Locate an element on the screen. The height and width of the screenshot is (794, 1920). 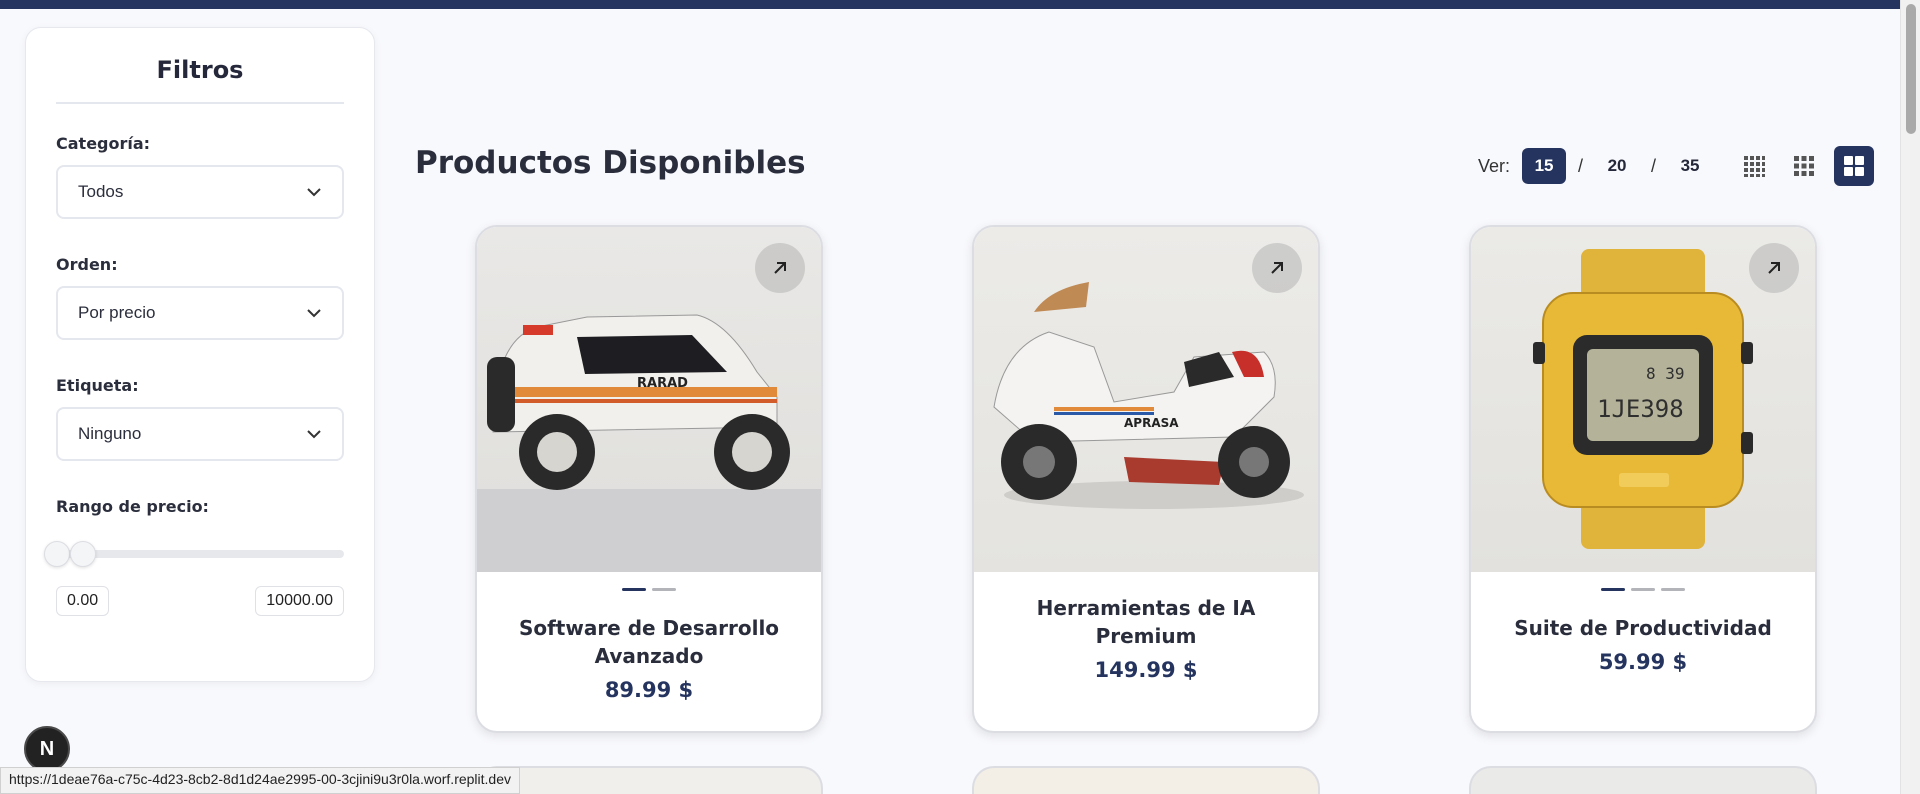
product-price: 89.99 $ is located at coordinates (649, 690).